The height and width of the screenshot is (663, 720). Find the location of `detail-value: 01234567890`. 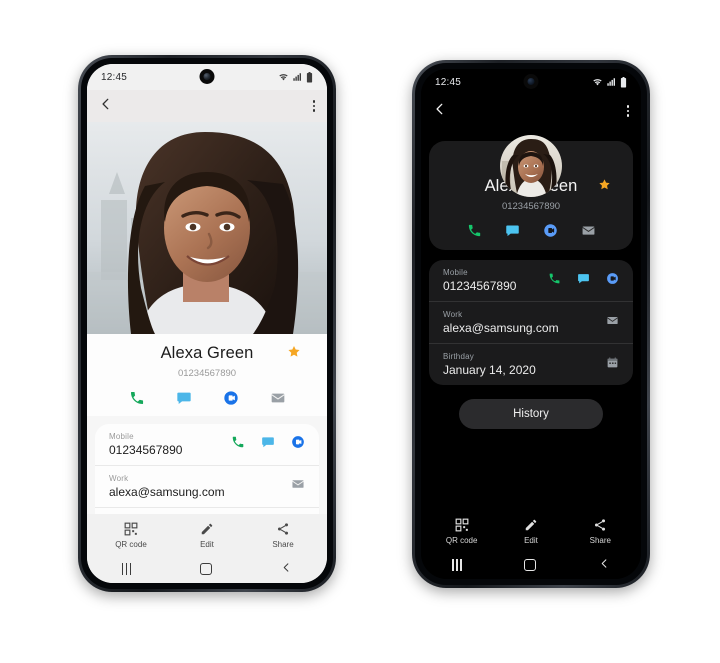

detail-value: 01234567890 is located at coordinates (480, 286).